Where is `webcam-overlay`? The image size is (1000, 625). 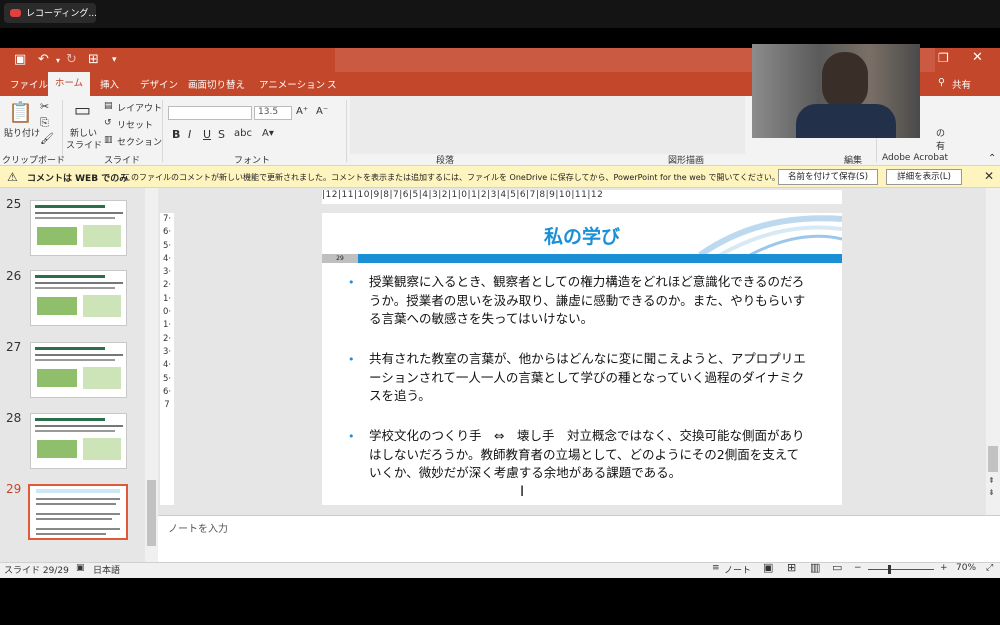
webcam-overlay is located at coordinates (836, 91).